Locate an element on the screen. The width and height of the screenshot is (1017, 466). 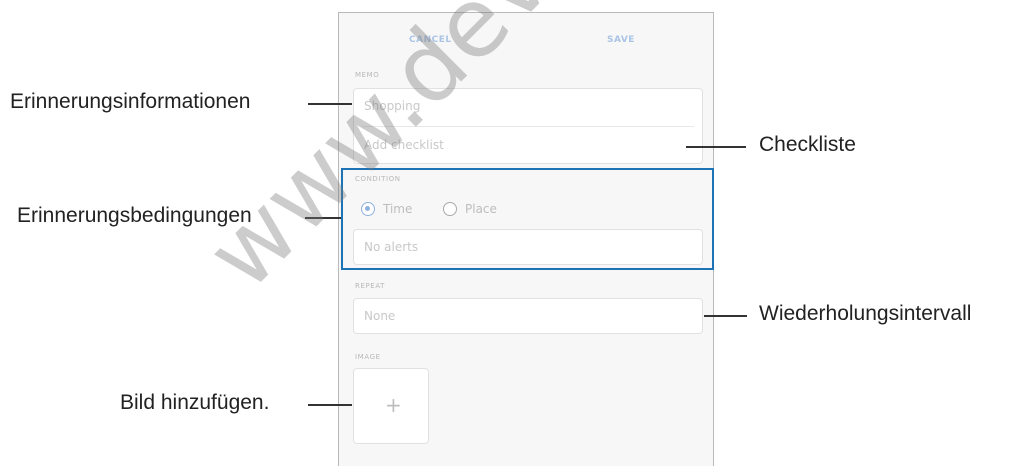
callout-line-repeat-interval is located at coordinates (725, 316).